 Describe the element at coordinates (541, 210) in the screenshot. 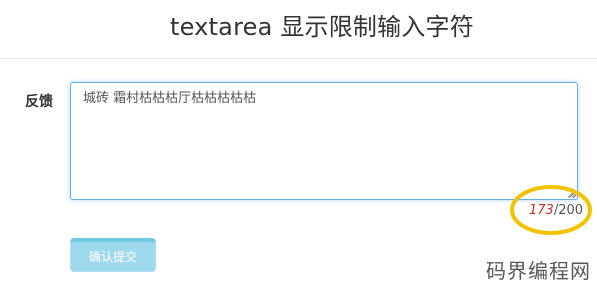

I see `char-count: 173` at that location.